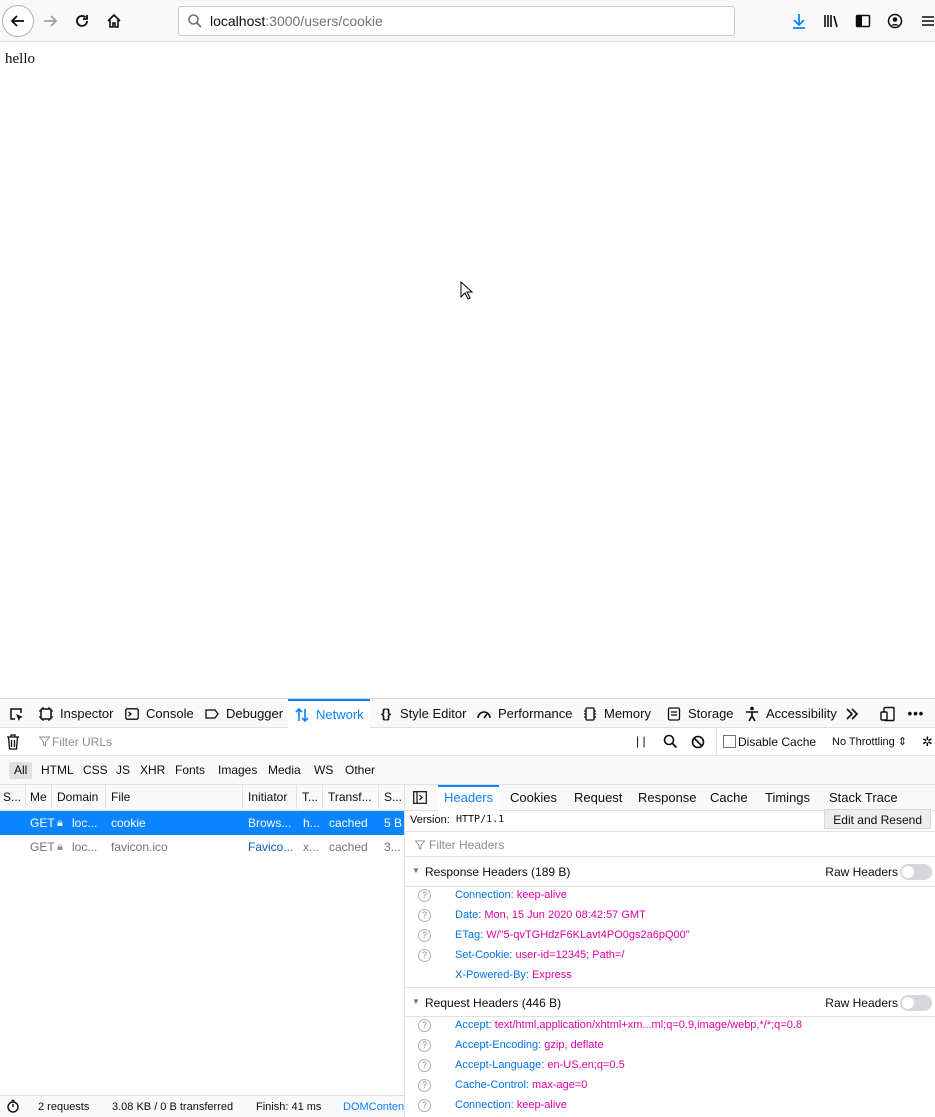  What do you see at coordinates (670, 872) in the screenshot?
I see `response-headers-section: ▼ Response Headers (189 B) Raw Headers` at bounding box center [670, 872].